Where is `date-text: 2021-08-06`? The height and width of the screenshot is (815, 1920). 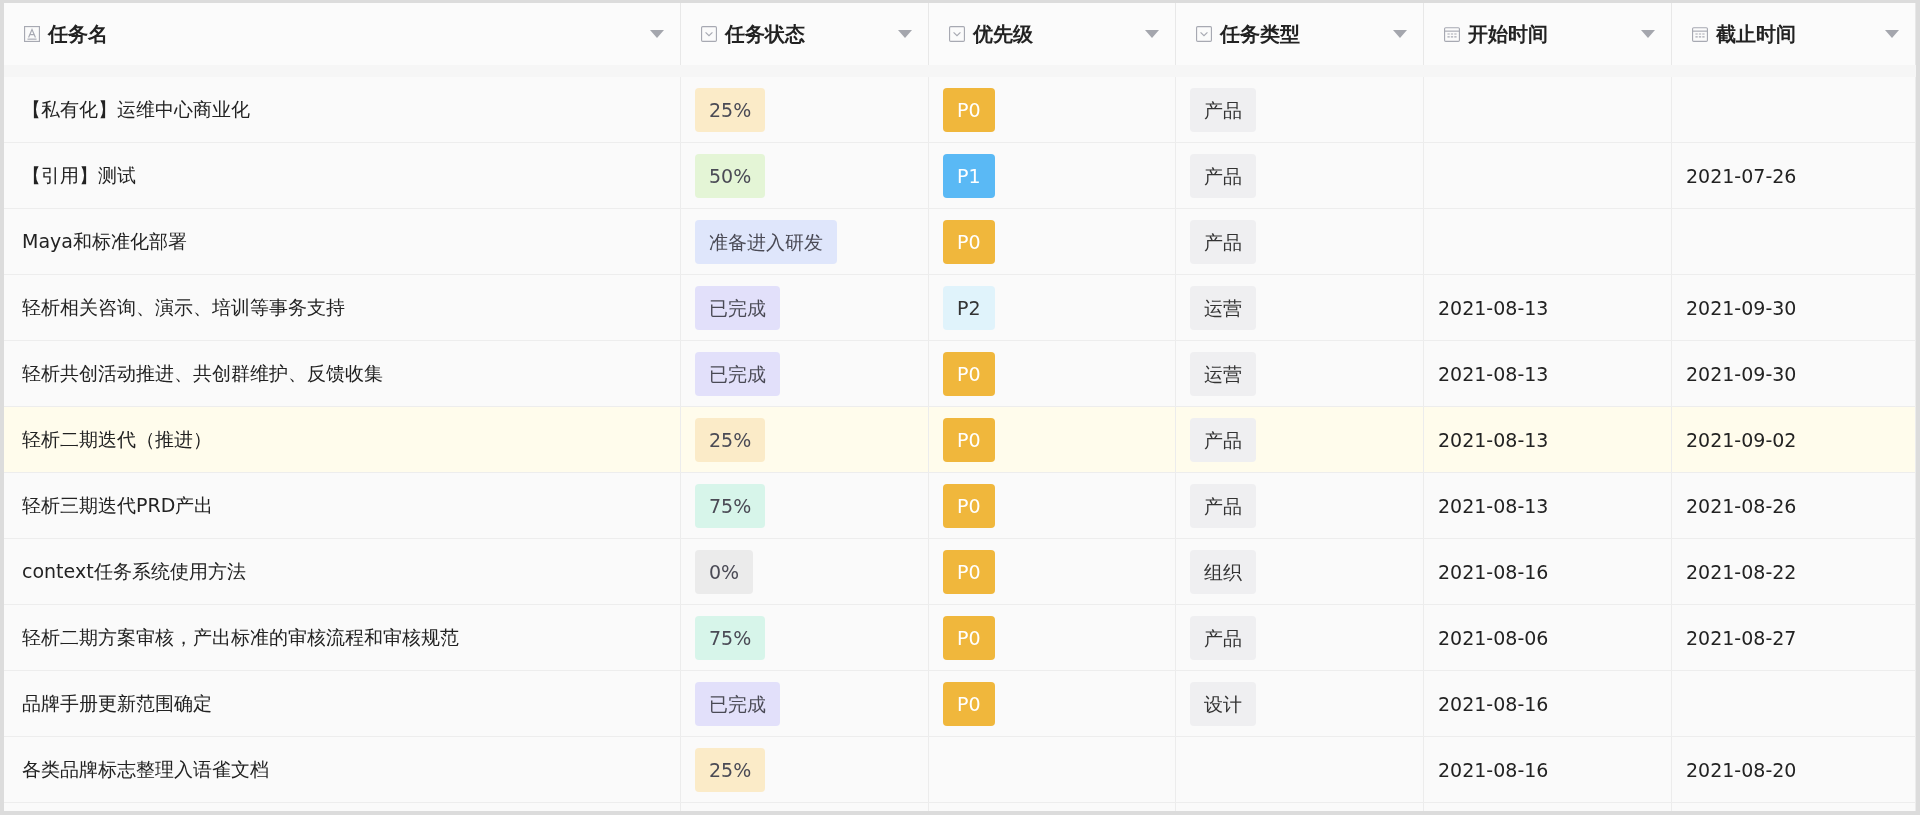 date-text: 2021-08-06 is located at coordinates (1493, 637).